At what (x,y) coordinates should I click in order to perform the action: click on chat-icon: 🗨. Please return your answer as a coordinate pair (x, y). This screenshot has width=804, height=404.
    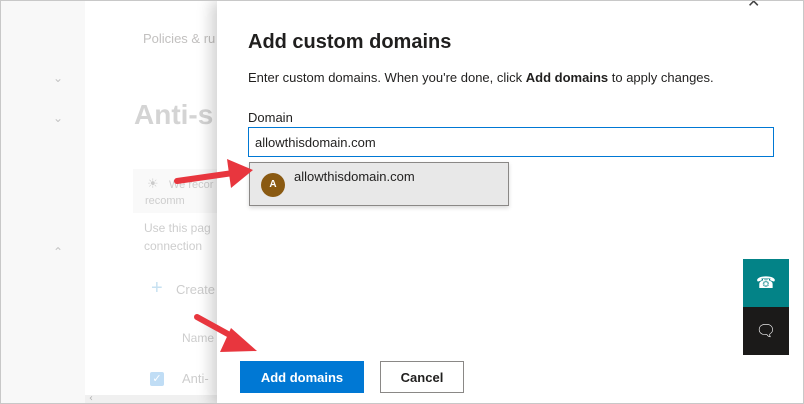
    Looking at the image, I should click on (766, 330).